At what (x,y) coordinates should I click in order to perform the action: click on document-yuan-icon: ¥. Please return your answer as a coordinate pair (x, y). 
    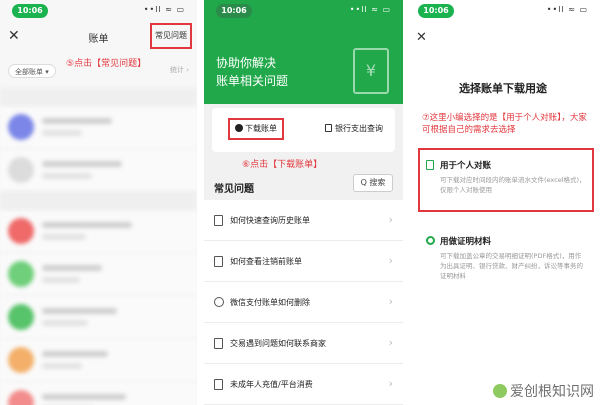
    Looking at the image, I should click on (371, 71).